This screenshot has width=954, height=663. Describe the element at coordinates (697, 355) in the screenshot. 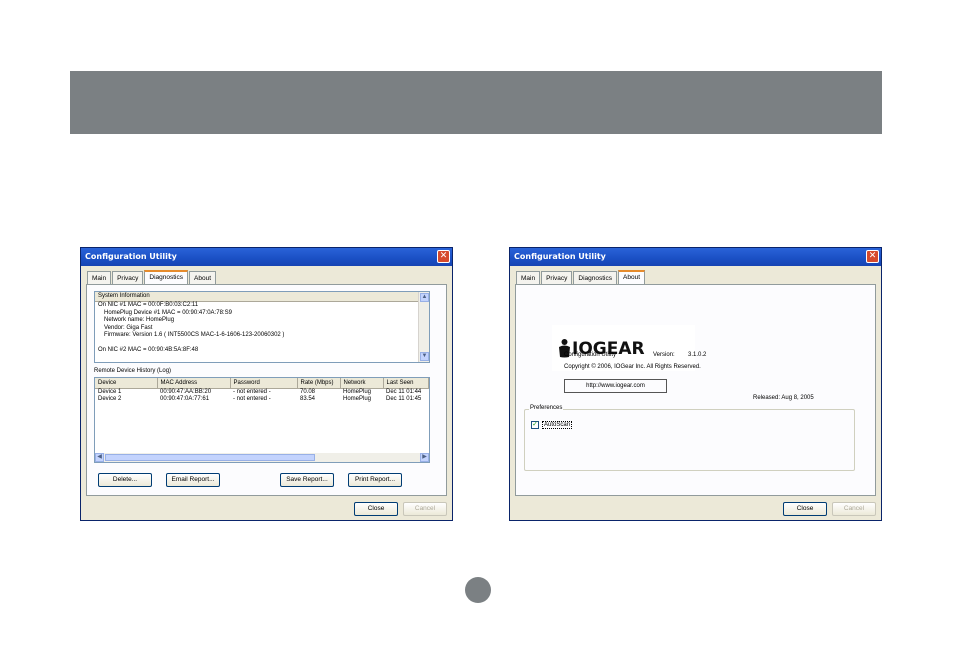

I see `version-value: 3.1.0.2` at that location.